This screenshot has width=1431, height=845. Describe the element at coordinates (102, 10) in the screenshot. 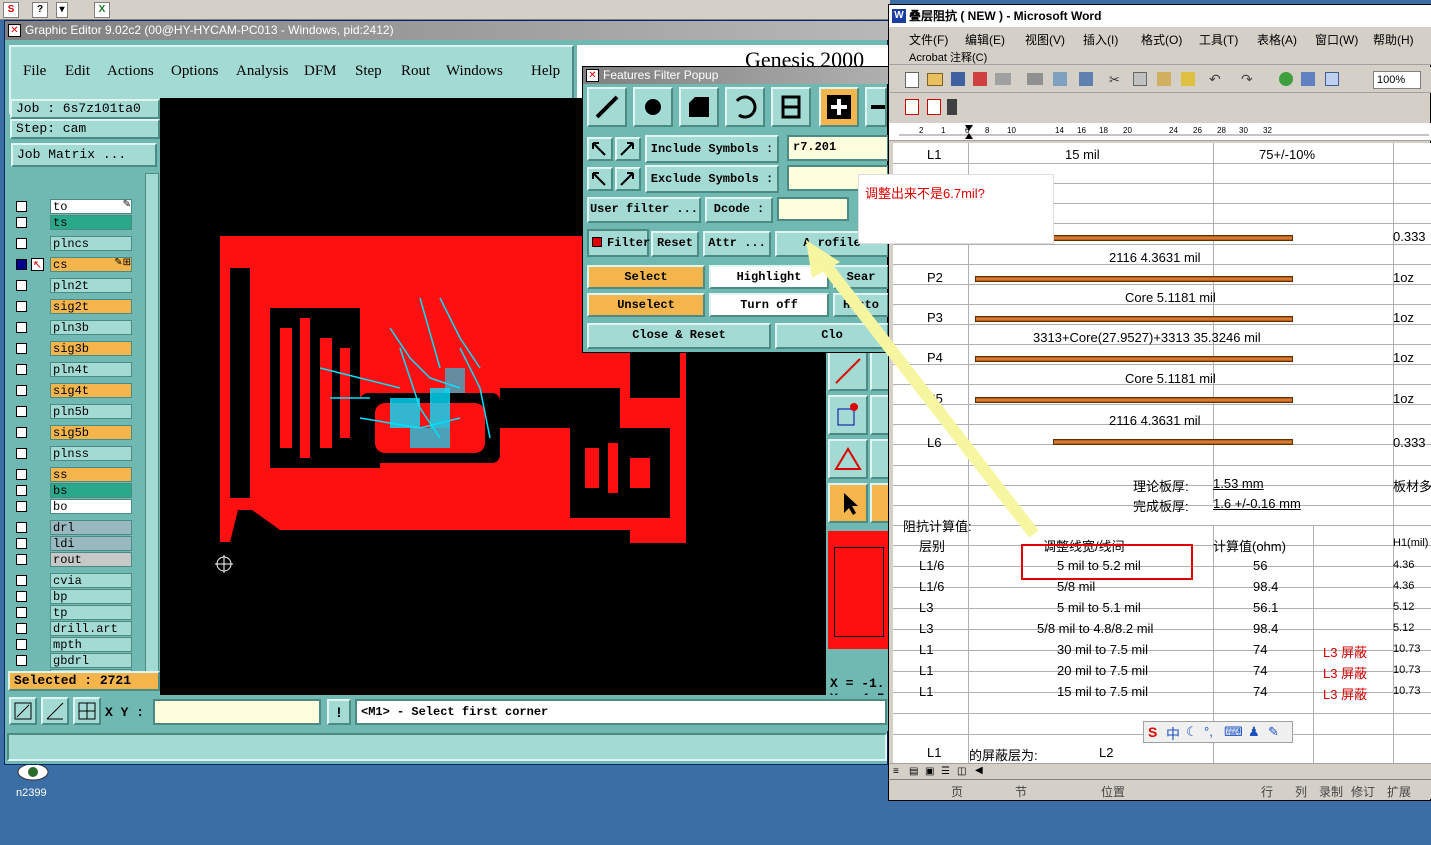

I see `excel-icon: X` at that location.